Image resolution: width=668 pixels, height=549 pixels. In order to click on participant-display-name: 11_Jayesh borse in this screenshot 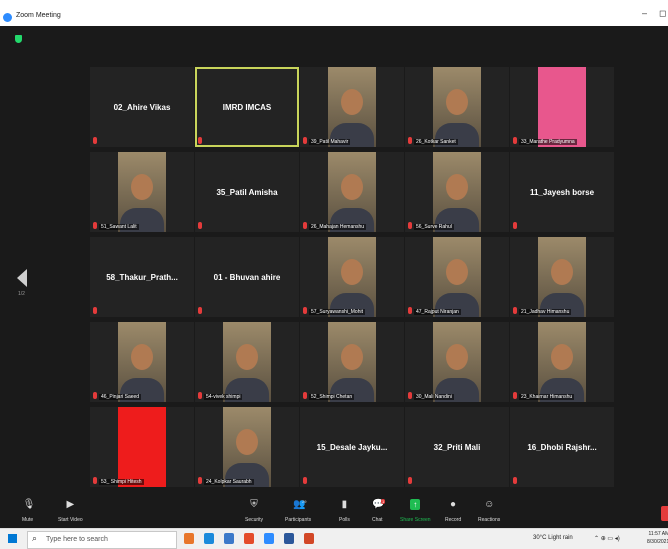, I will do `click(562, 192)`.